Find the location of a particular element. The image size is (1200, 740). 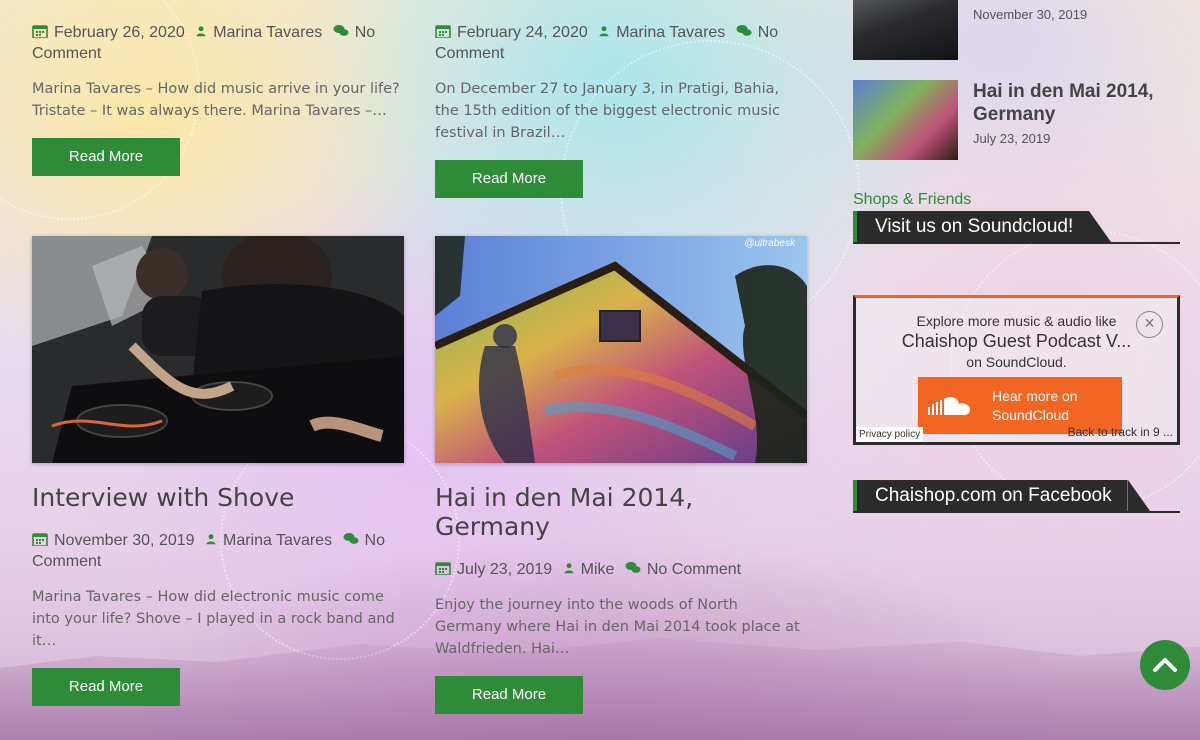

post-thumbnail: @ultrabesk is located at coordinates (621, 349).